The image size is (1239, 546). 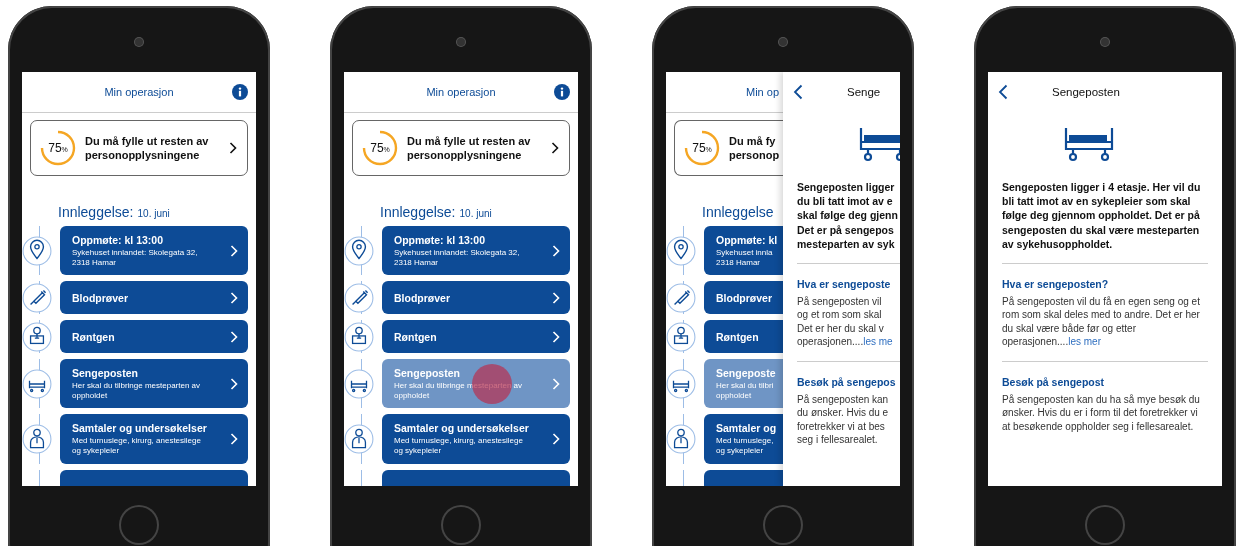 I want to click on info-heading: Besøk på sengepos, so click(x=847, y=381).